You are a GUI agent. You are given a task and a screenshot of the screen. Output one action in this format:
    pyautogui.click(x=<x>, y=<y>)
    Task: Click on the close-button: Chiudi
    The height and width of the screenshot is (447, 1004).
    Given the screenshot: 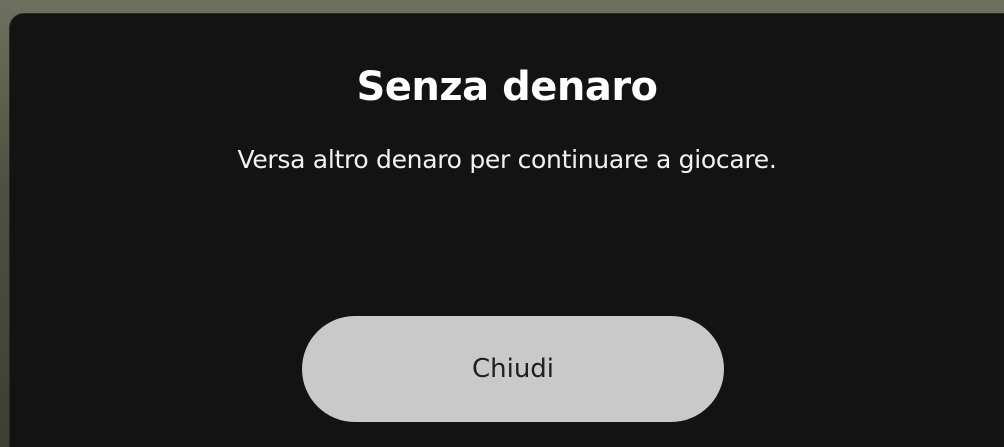 What is the action you would take?
    pyautogui.click(x=513, y=369)
    